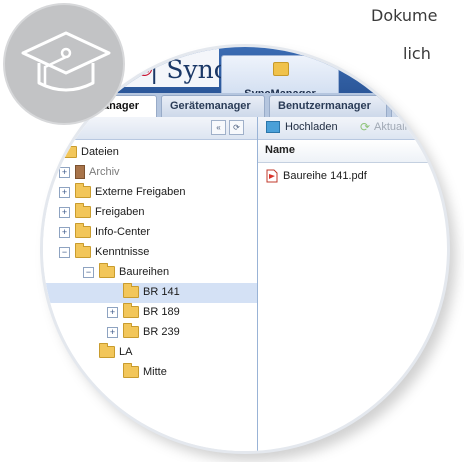 The height and width of the screenshot is (462, 464). Describe the element at coordinates (280, 150) in the screenshot. I see `column-header-name: Name` at that location.